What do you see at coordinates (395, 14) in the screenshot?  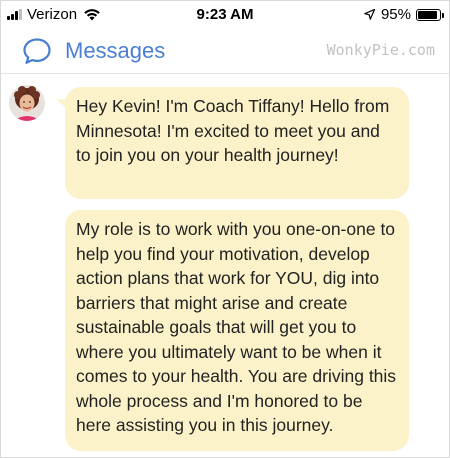 I see `battery-percent: 95%` at bounding box center [395, 14].